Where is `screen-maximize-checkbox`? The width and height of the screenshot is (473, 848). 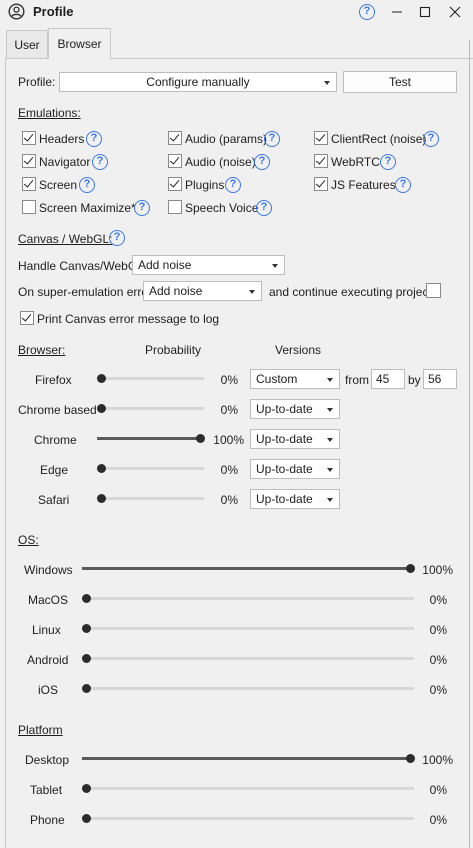
screen-maximize-checkbox is located at coordinates (29, 207).